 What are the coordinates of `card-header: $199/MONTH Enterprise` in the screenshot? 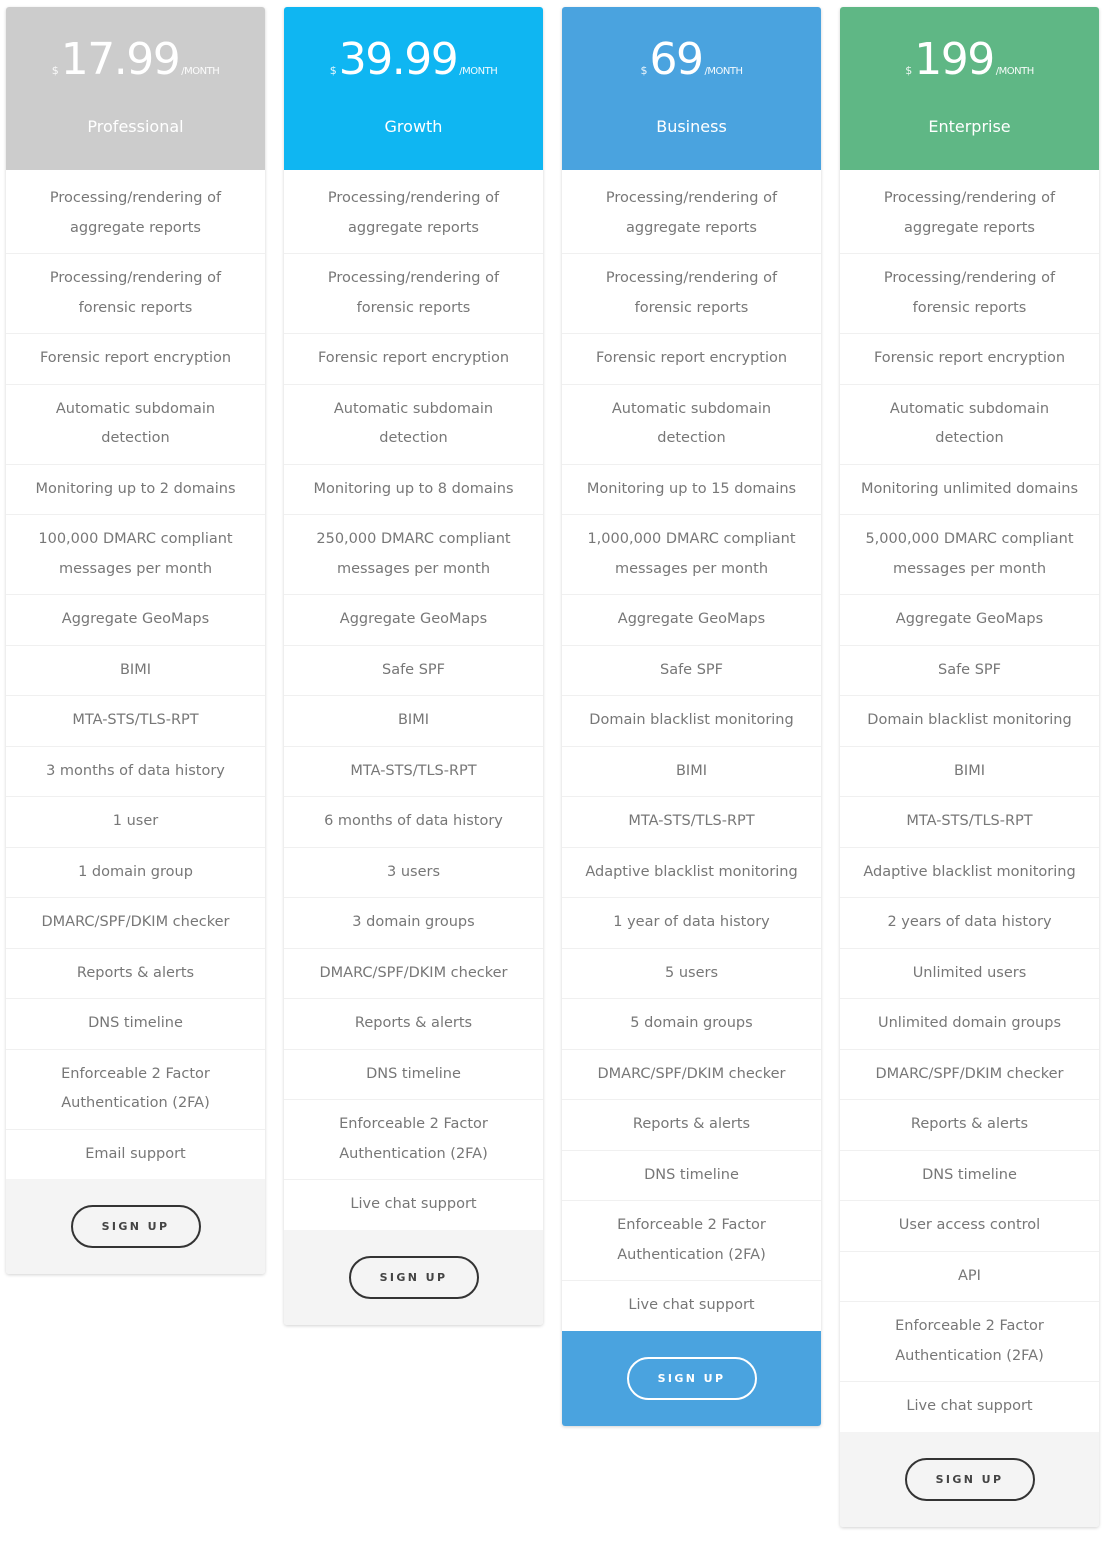 It's located at (969, 88).